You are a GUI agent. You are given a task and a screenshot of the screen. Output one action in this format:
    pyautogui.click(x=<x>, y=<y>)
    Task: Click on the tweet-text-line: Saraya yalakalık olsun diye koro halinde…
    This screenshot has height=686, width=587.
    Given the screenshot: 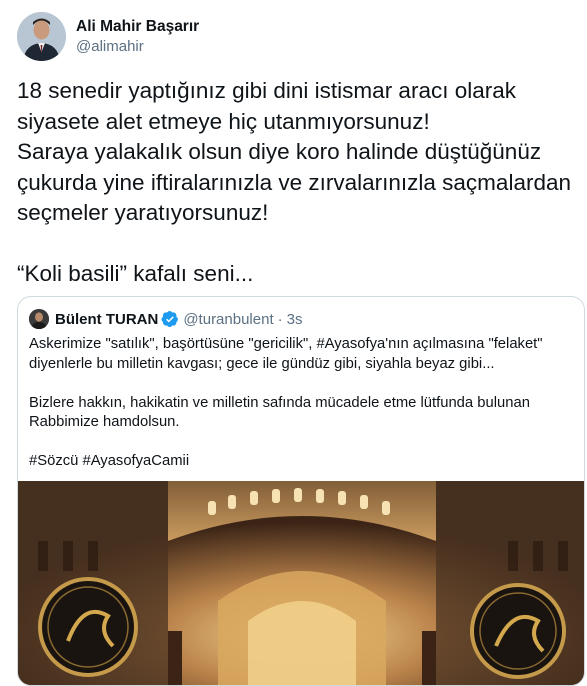 What is the action you would take?
    pyautogui.click(x=279, y=151)
    